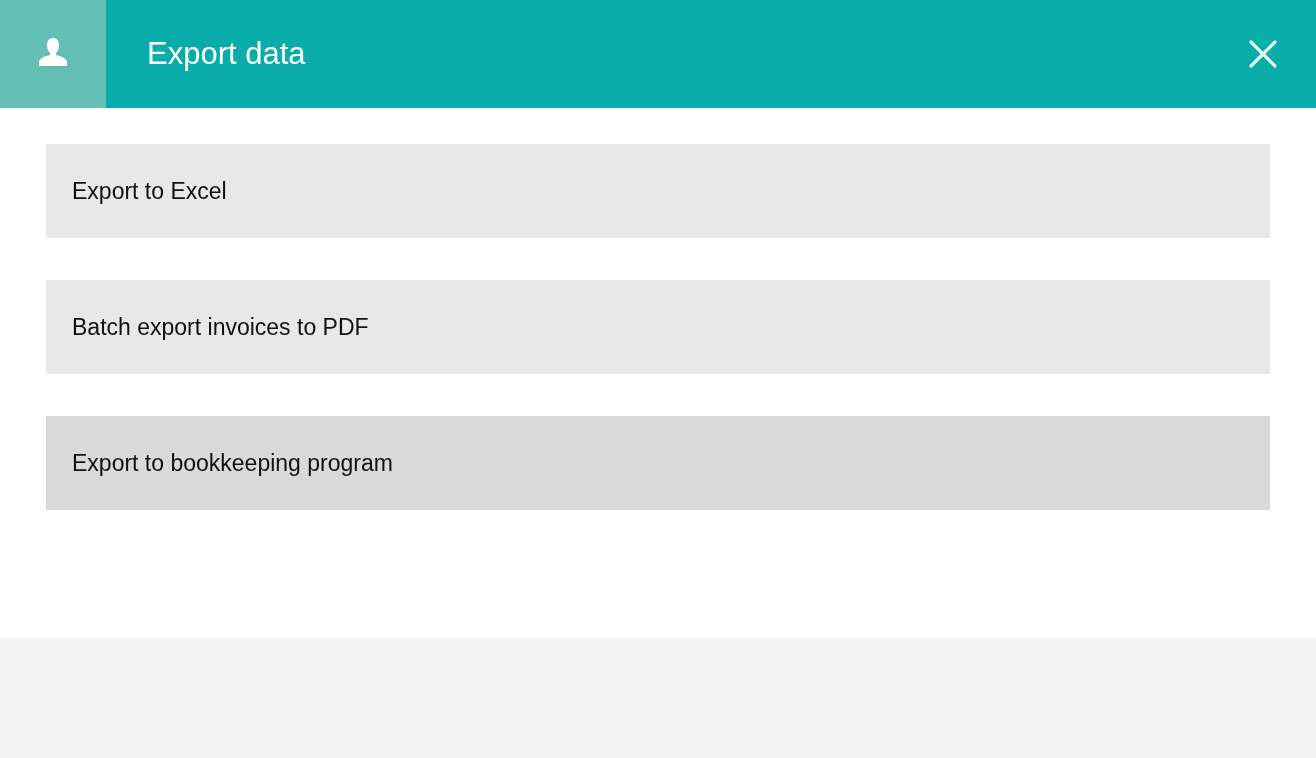 The image size is (1316, 758). What do you see at coordinates (658, 191) in the screenshot?
I see `export-option: Export to Excel` at bounding box center [658, 191].